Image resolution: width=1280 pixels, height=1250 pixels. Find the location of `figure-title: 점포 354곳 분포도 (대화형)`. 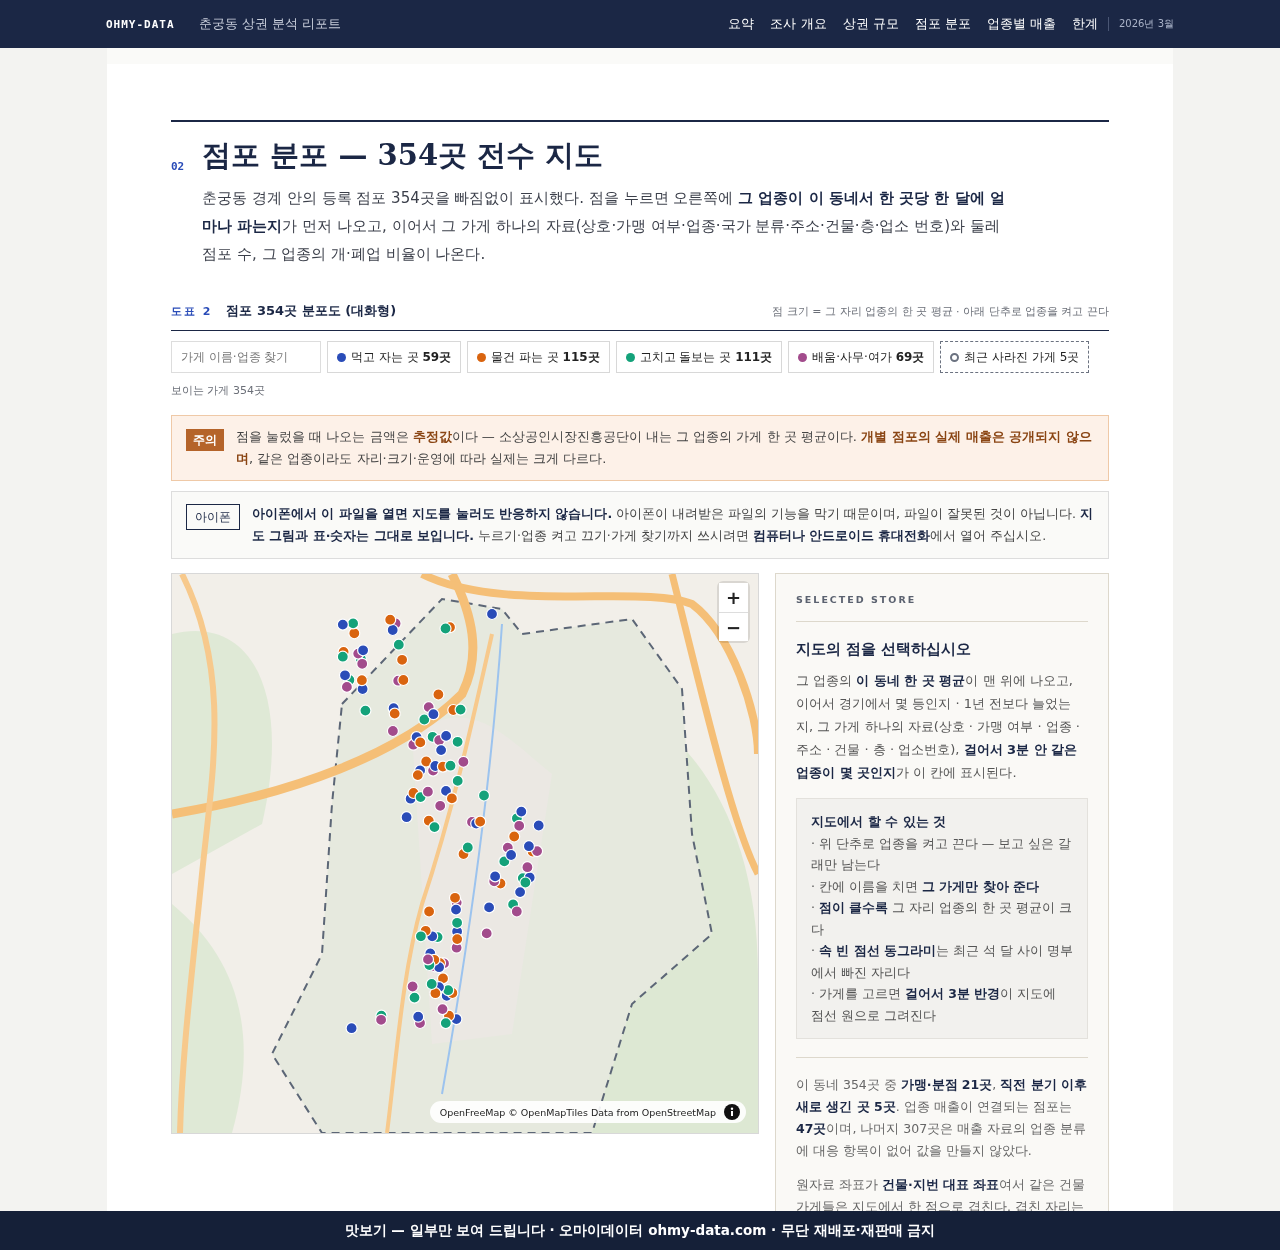

figure-title: 점포 354곳 분포도 (대화형) is located at coordinates (311, 311).